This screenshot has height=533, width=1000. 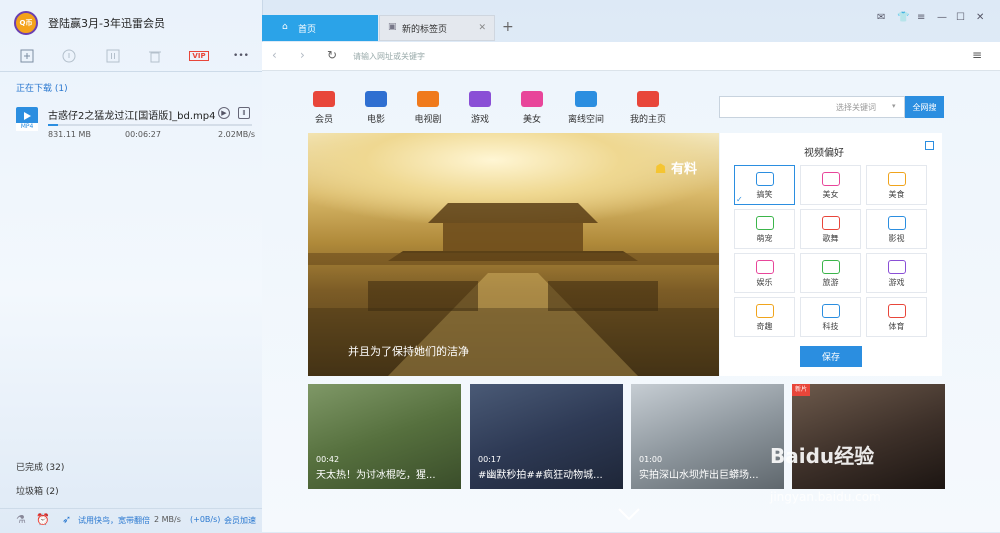 What do you see at coordinates (332, 55) in the screenshot?
I see `refresh-icon: ↻` at bounding box center [332, 55].